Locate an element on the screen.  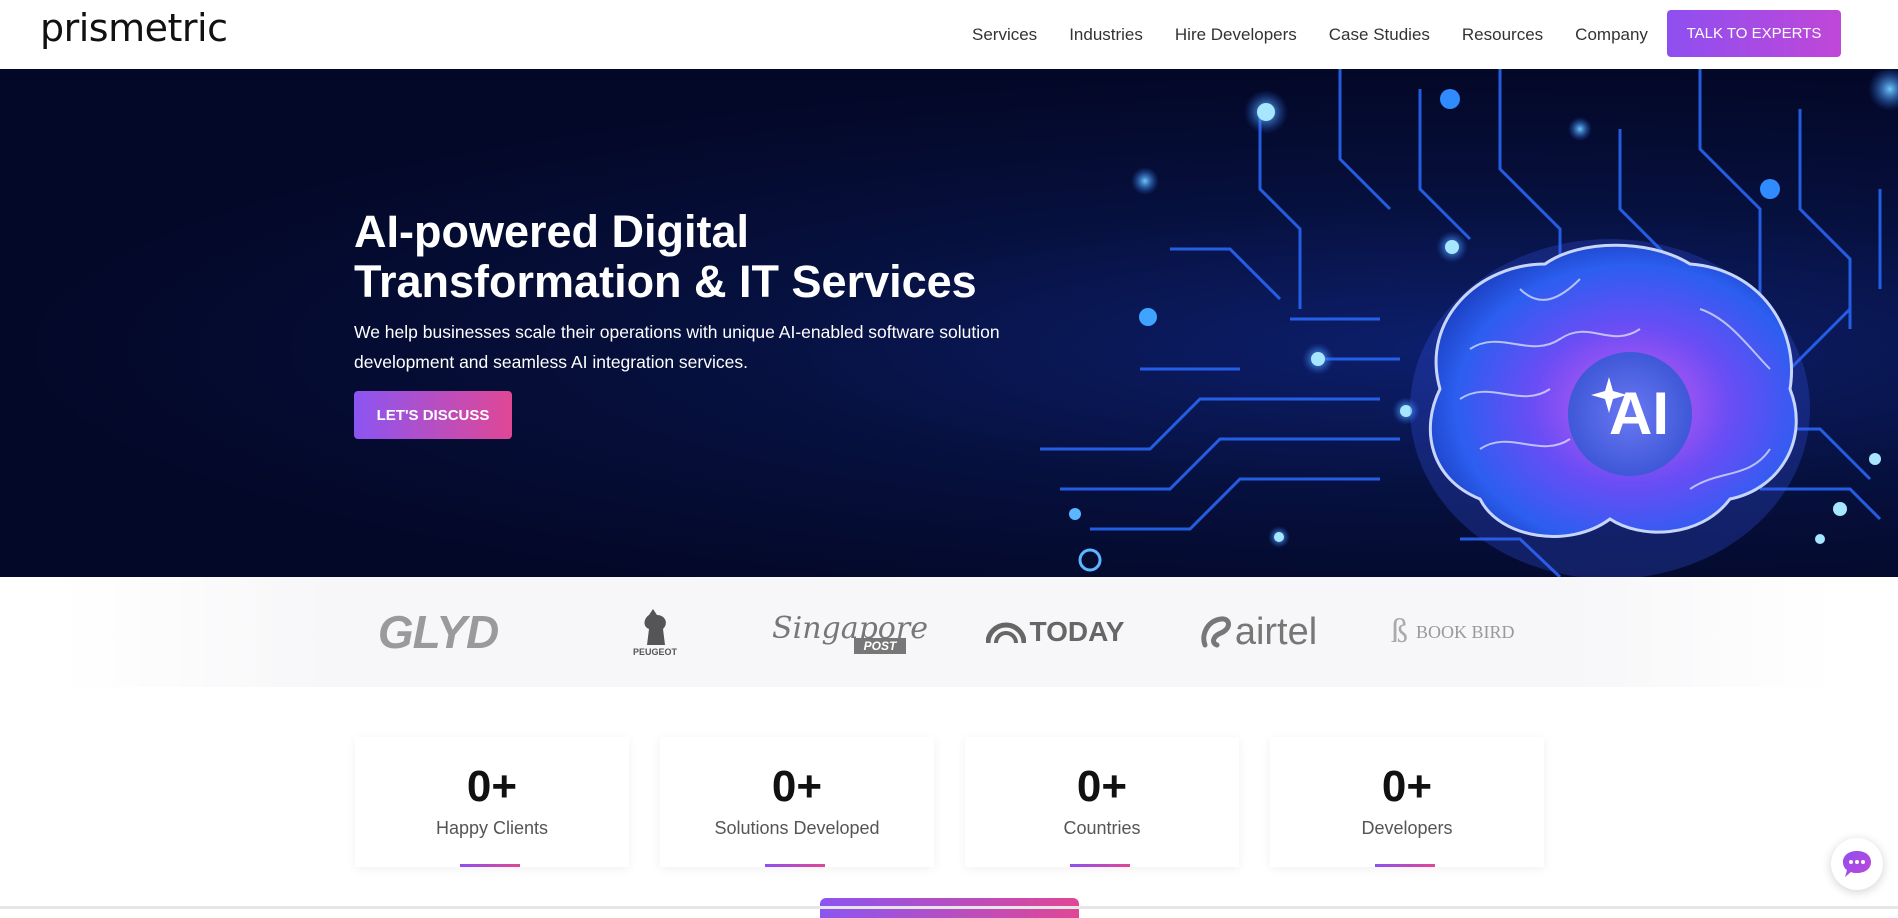
hero-title-line1: AI-powered Digital is located at coordinates (552, 231).